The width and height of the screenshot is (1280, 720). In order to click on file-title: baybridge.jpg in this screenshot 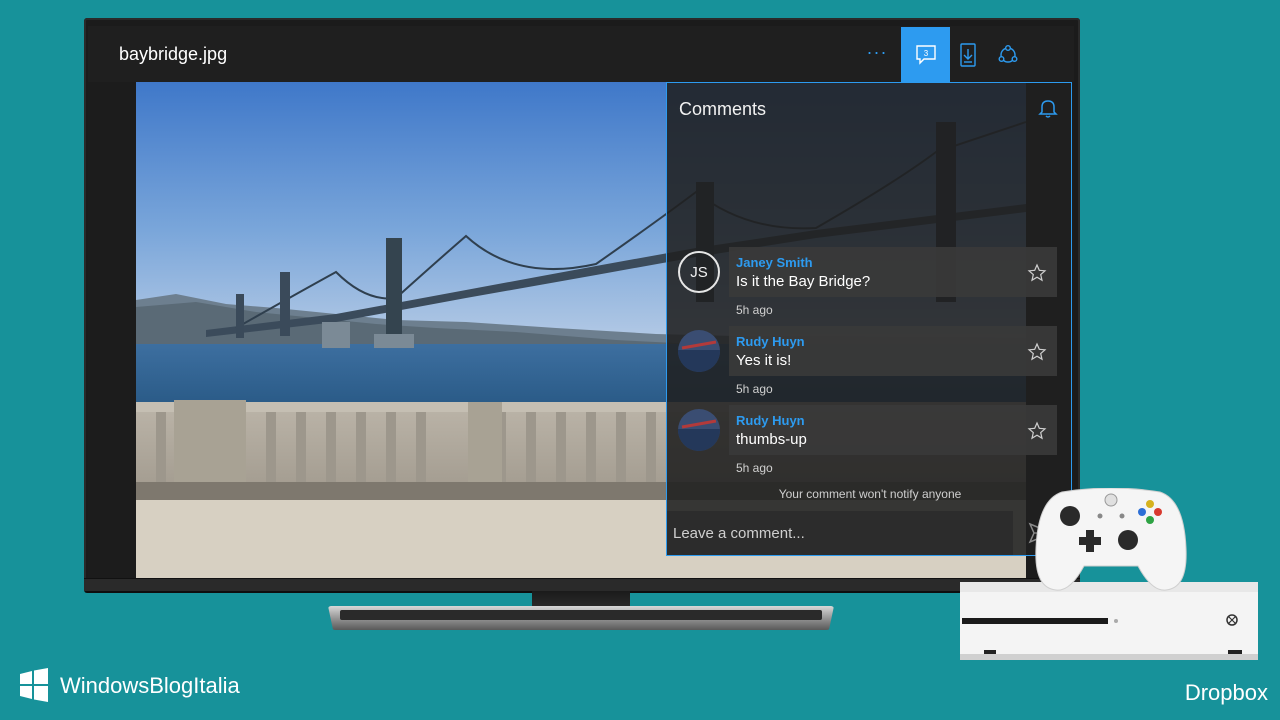, I will do `click(173, 54)`.